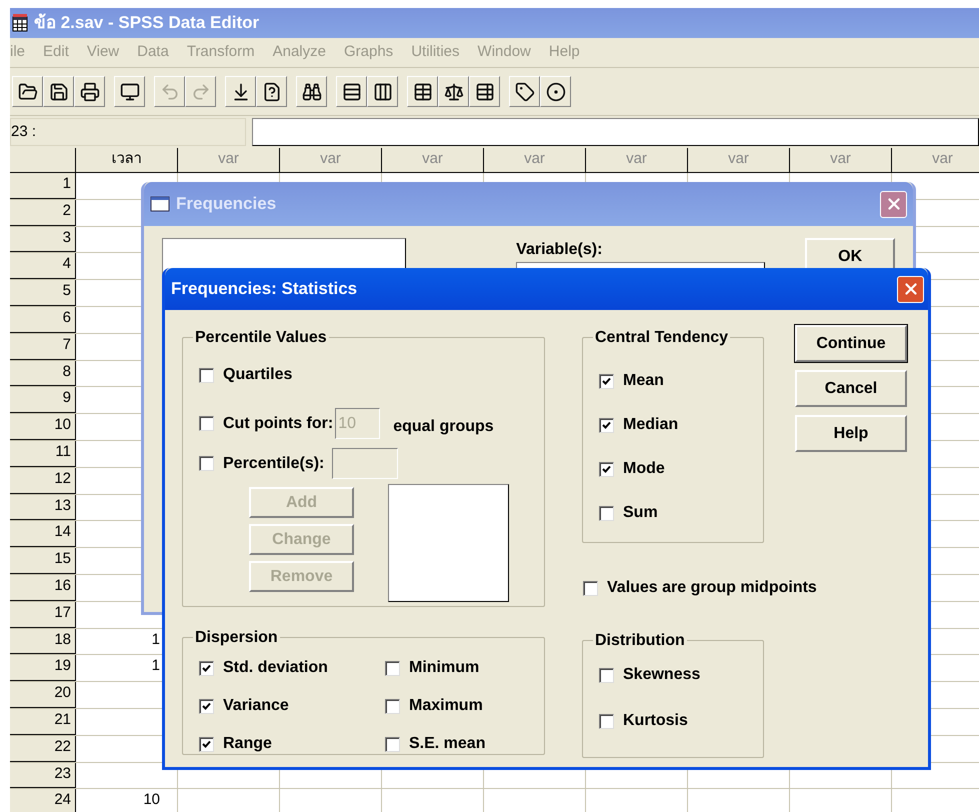 The image size is (979, 812). Describe the element at coordinates (128, 132) in the screenshot. I see `cell-reference: 23 :` at that location.